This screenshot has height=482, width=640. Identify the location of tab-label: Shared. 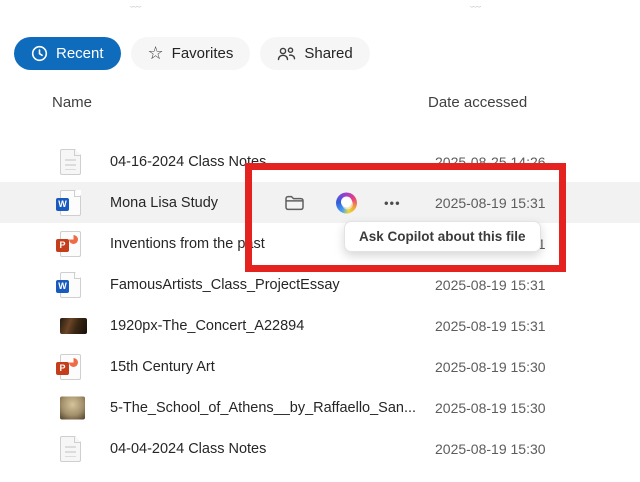
(328, 53).